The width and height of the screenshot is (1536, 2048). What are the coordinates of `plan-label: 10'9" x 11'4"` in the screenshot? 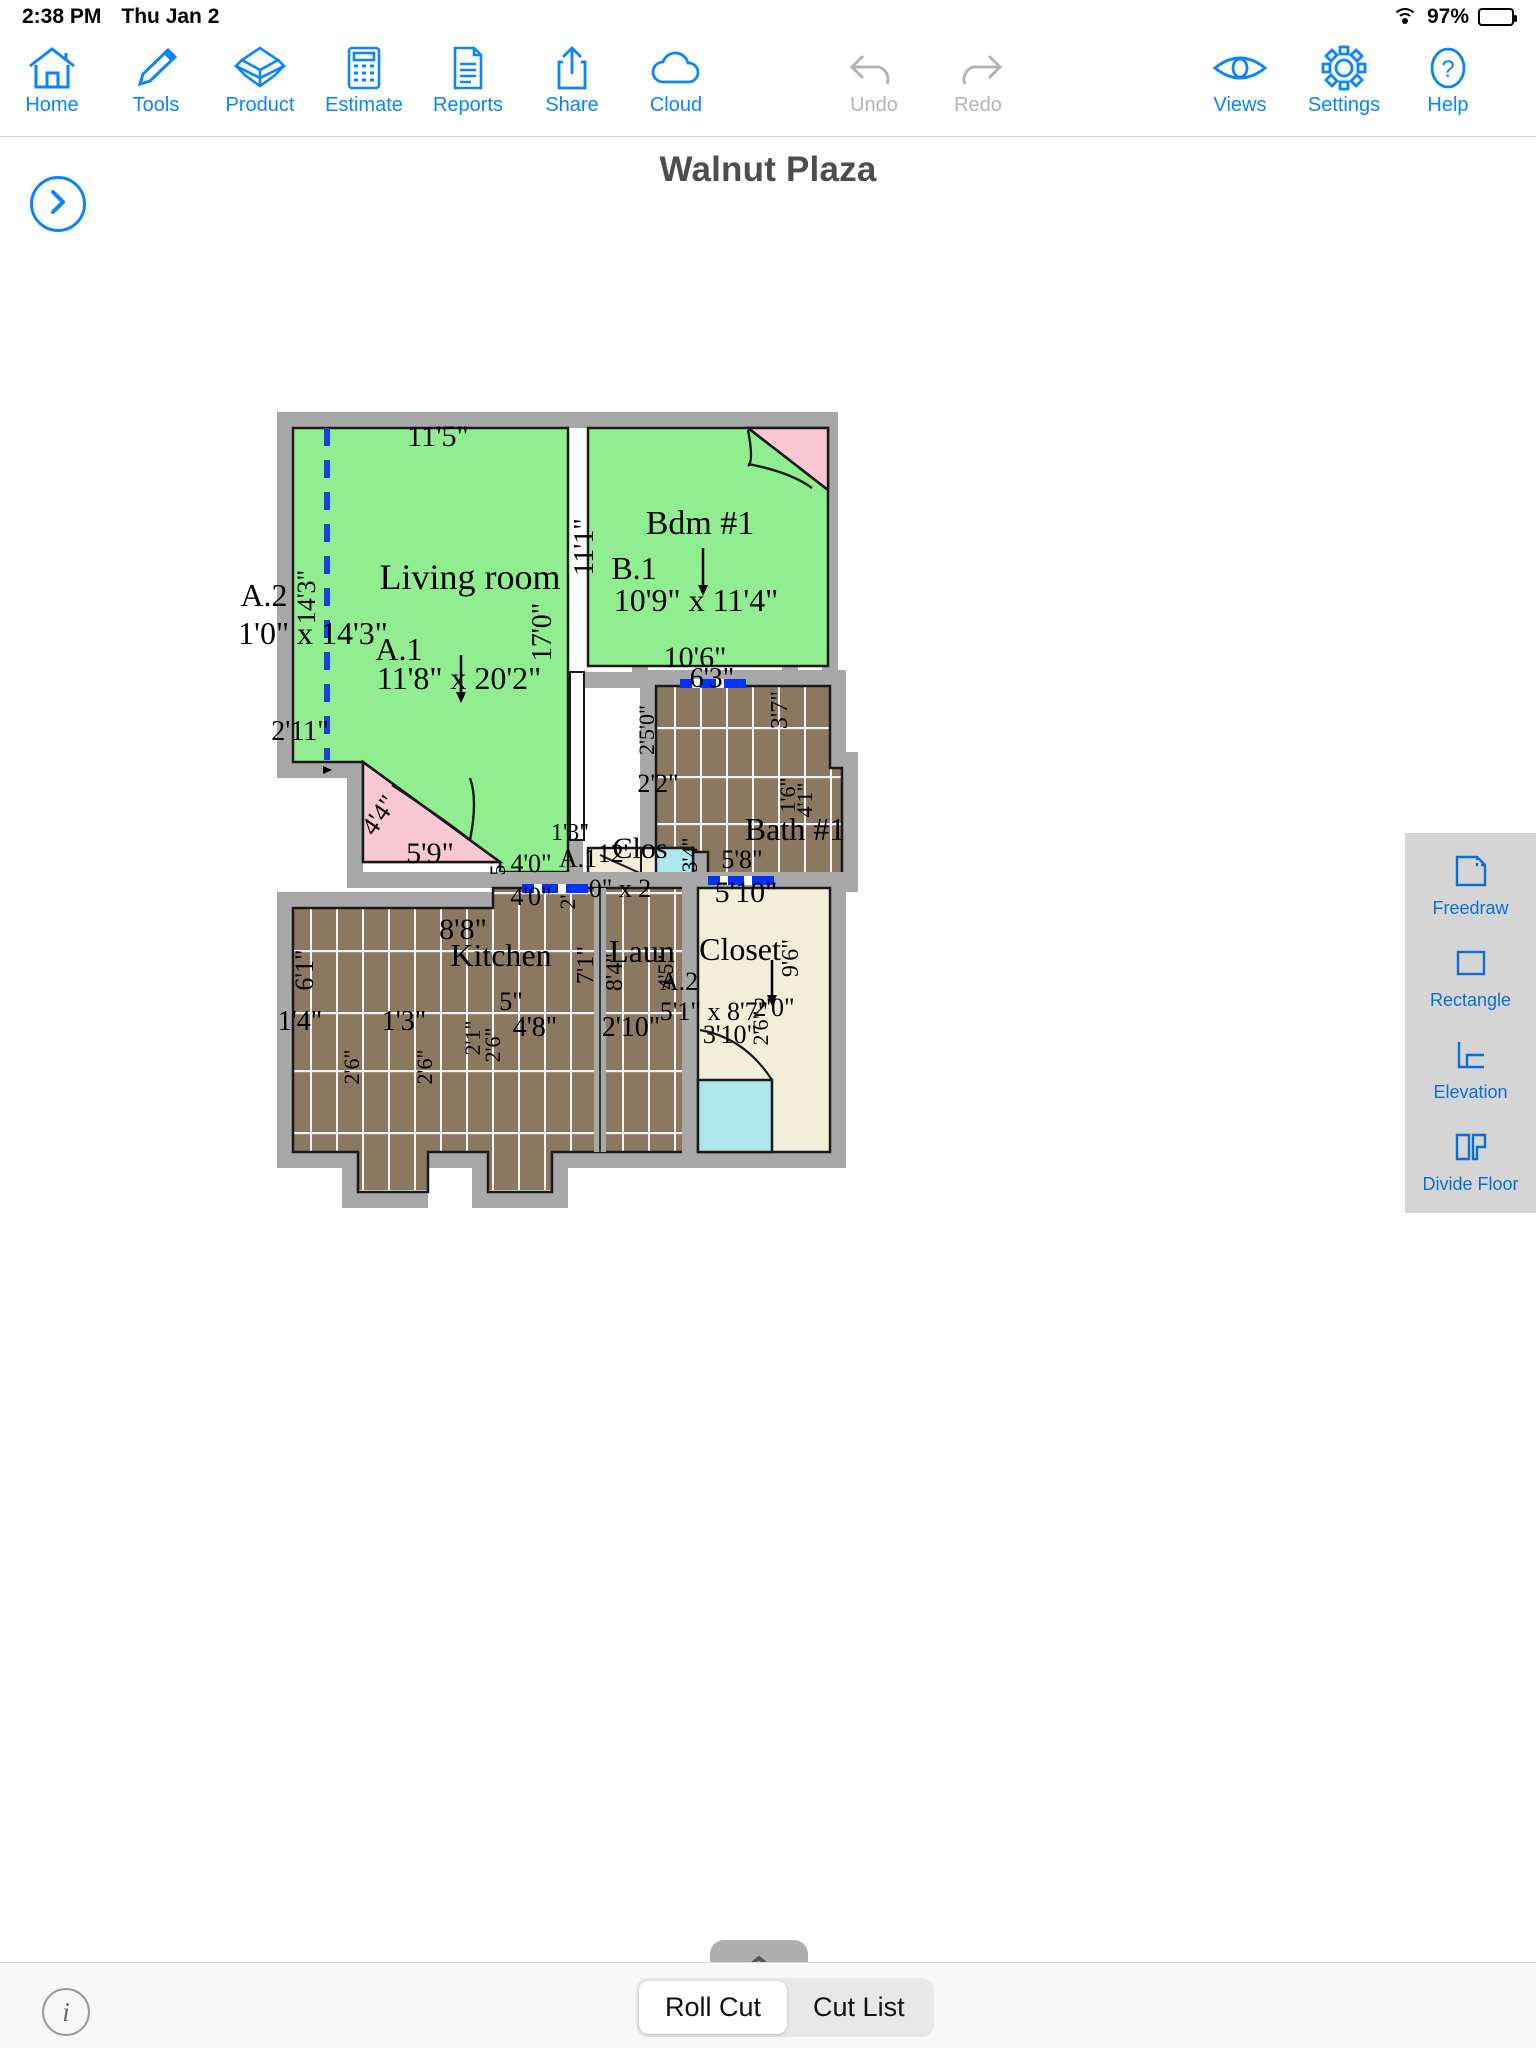 It's located at (696, 600).